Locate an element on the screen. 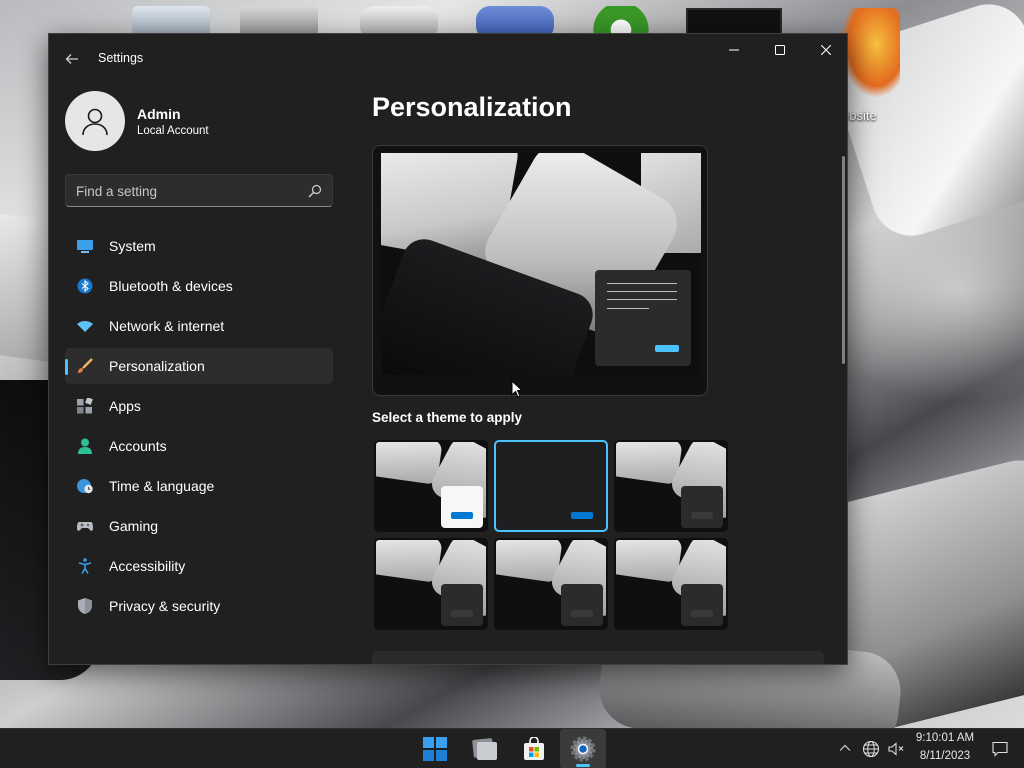  theme-tile-glow is located at coordinates (671, 486).